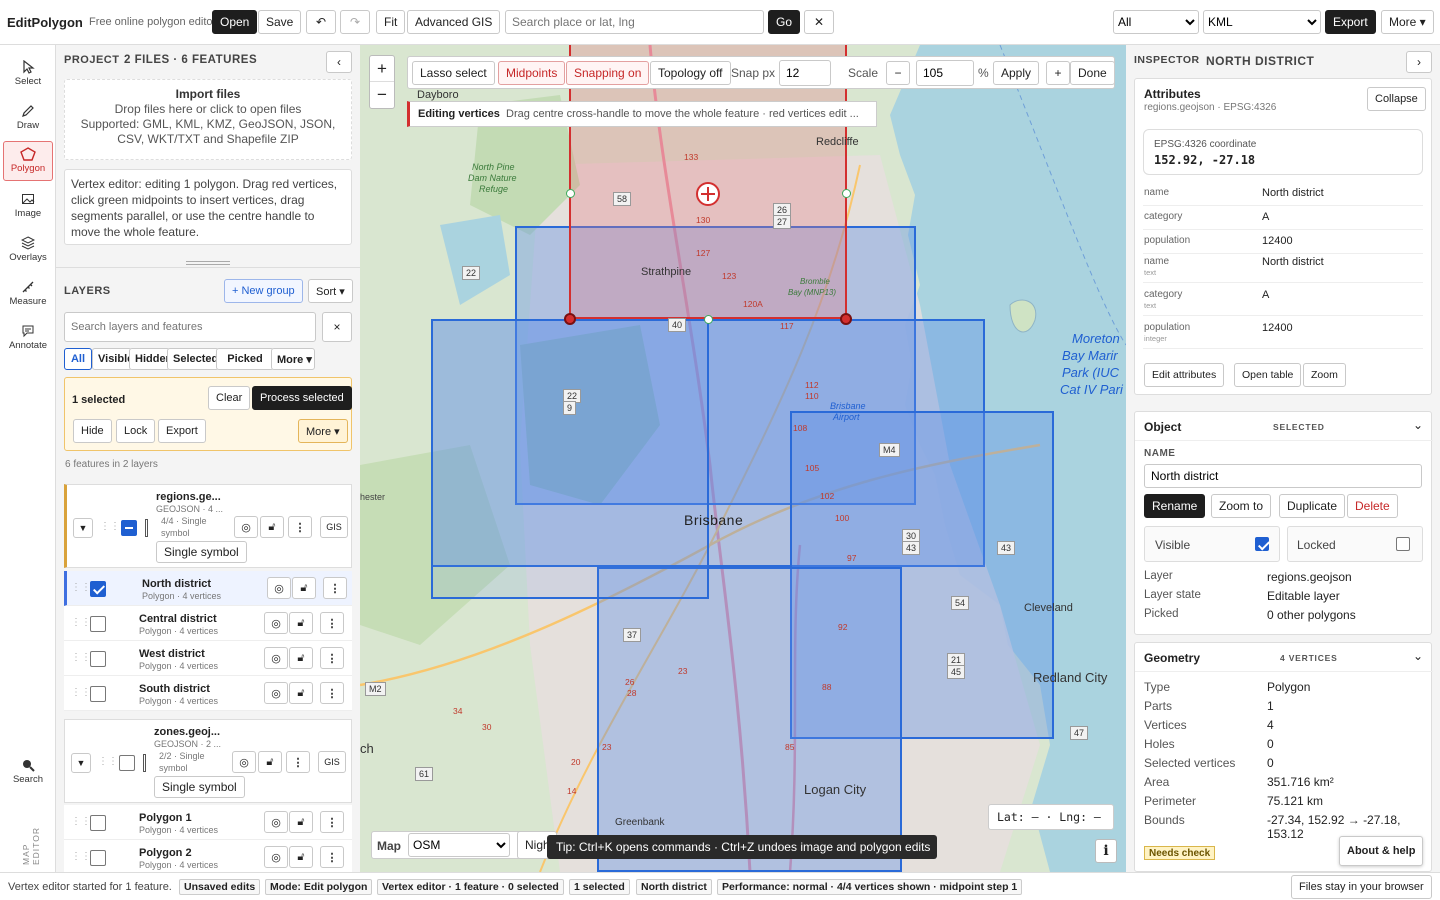  Describe the element at coordinates (28, 119) in the screenshot. I see `draw-tool: Draw` at that location.